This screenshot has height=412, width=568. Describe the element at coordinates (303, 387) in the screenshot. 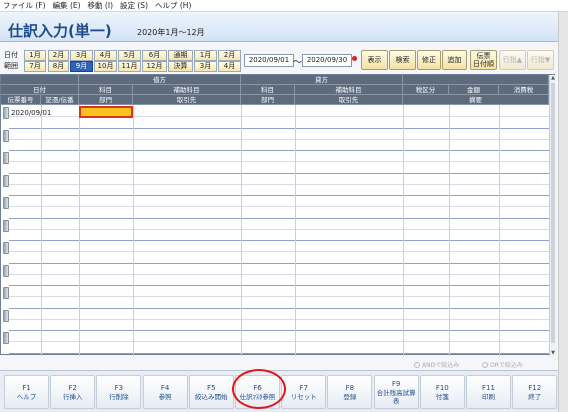

I see `fkey-number: F7` at that location.